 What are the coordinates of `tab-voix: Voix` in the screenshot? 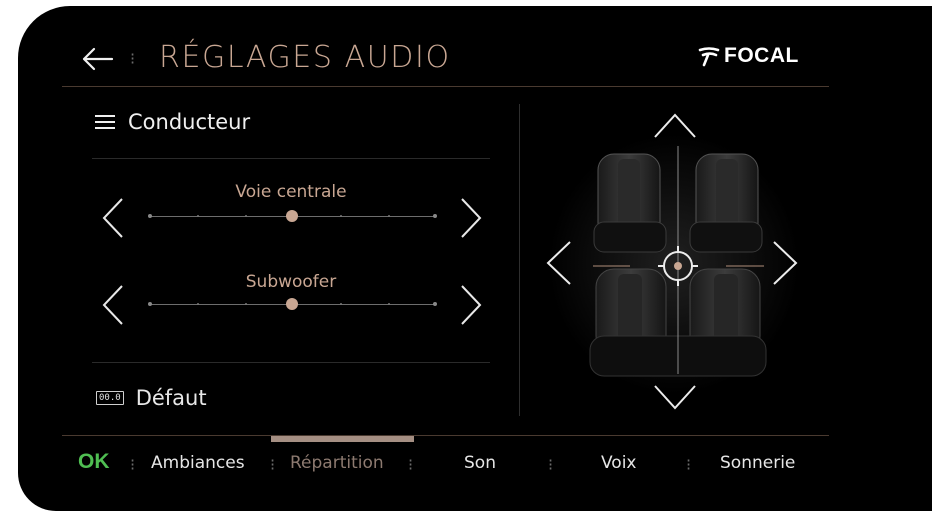 It's located at (619, 463).